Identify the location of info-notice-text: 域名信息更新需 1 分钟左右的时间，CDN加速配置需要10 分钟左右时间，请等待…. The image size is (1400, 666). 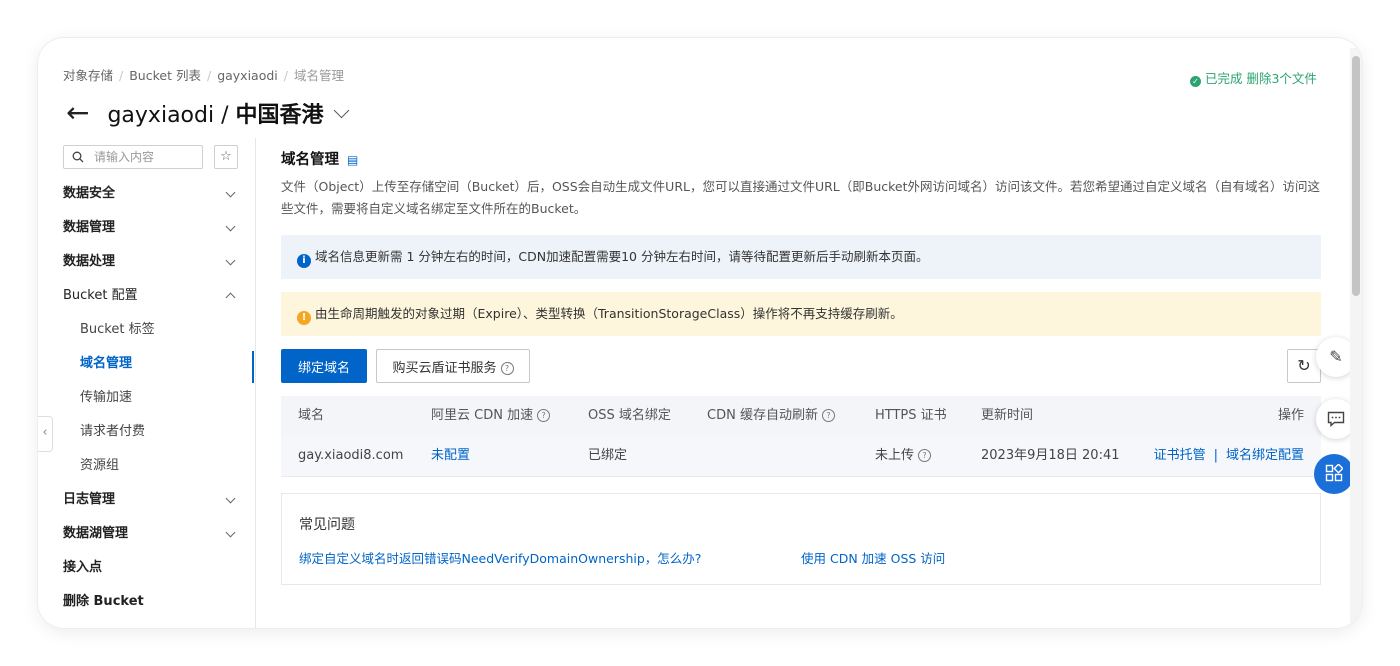
(622, 256).